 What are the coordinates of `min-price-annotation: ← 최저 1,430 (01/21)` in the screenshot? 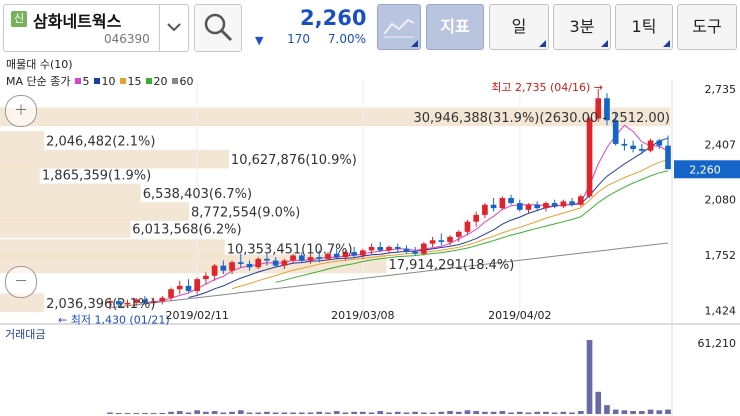 It's located at (114, 320).